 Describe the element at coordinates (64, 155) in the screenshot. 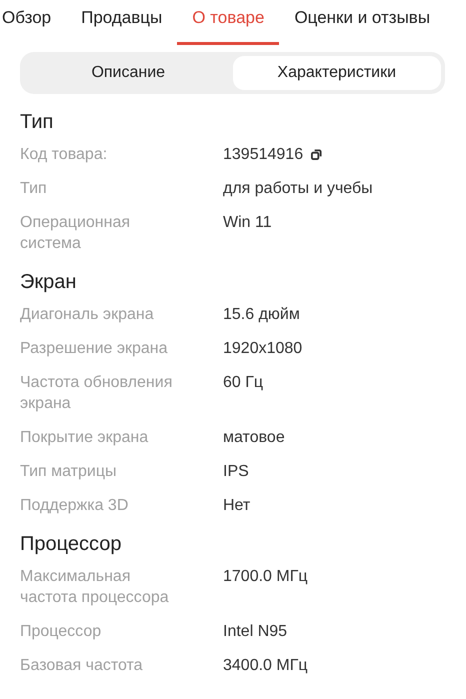

I see `spec-label: Код товара:` at that location.